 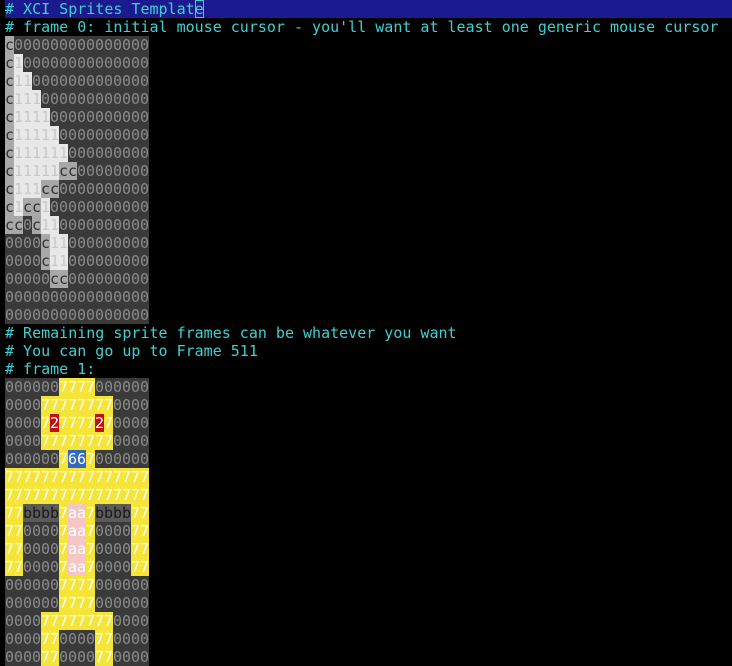 What do you see at coordinates (368, 513) in the screenshot?
I see `frame1_rows-row: 77bbbb7aa7bbbb77` at bounding box center [368, 513].